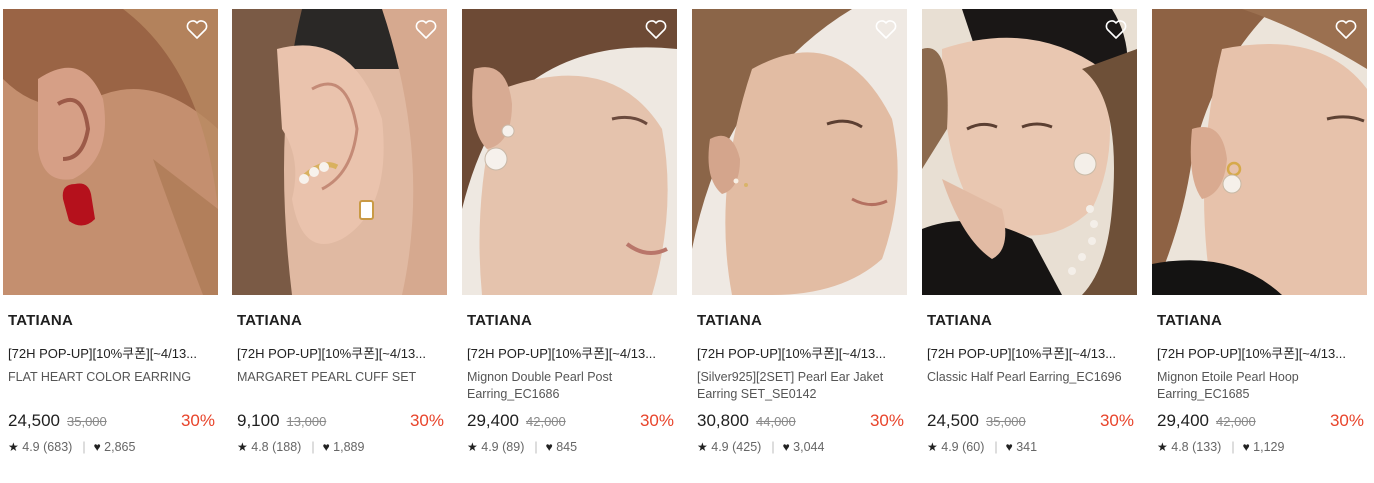  I want to click on price-row: 9,100 13,000 30%, so click(340, 422).